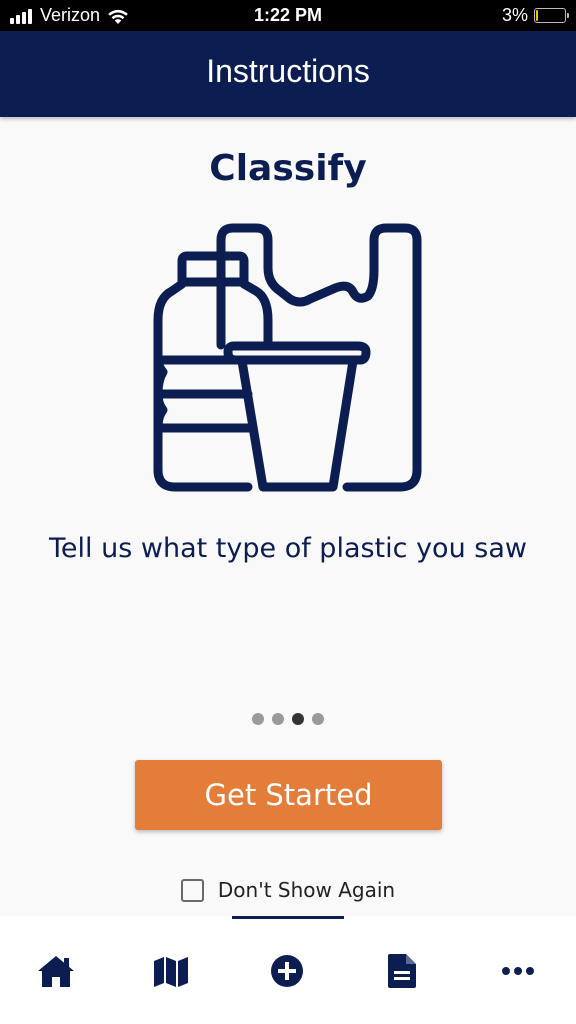 The width and height of the screenshot is (576, 1024). I want to click on onboarding-heading: Classify, so click(288, 168).